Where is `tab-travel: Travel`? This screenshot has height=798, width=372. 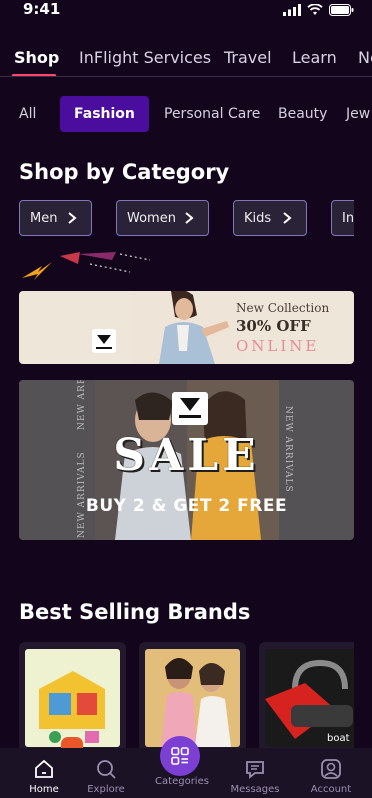 tab-travel: Travel is located at coordinates (248, 57).